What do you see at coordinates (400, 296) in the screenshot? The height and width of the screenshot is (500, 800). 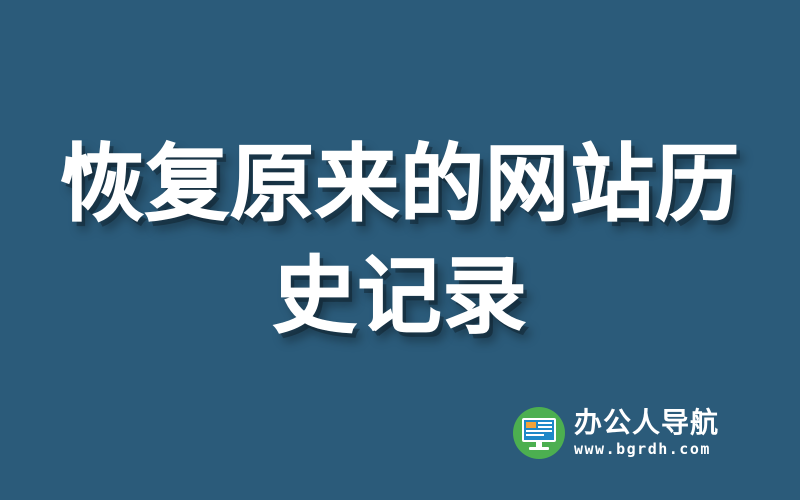 I see `headline-line-2: 史记录` at bounding box center [400, 296].